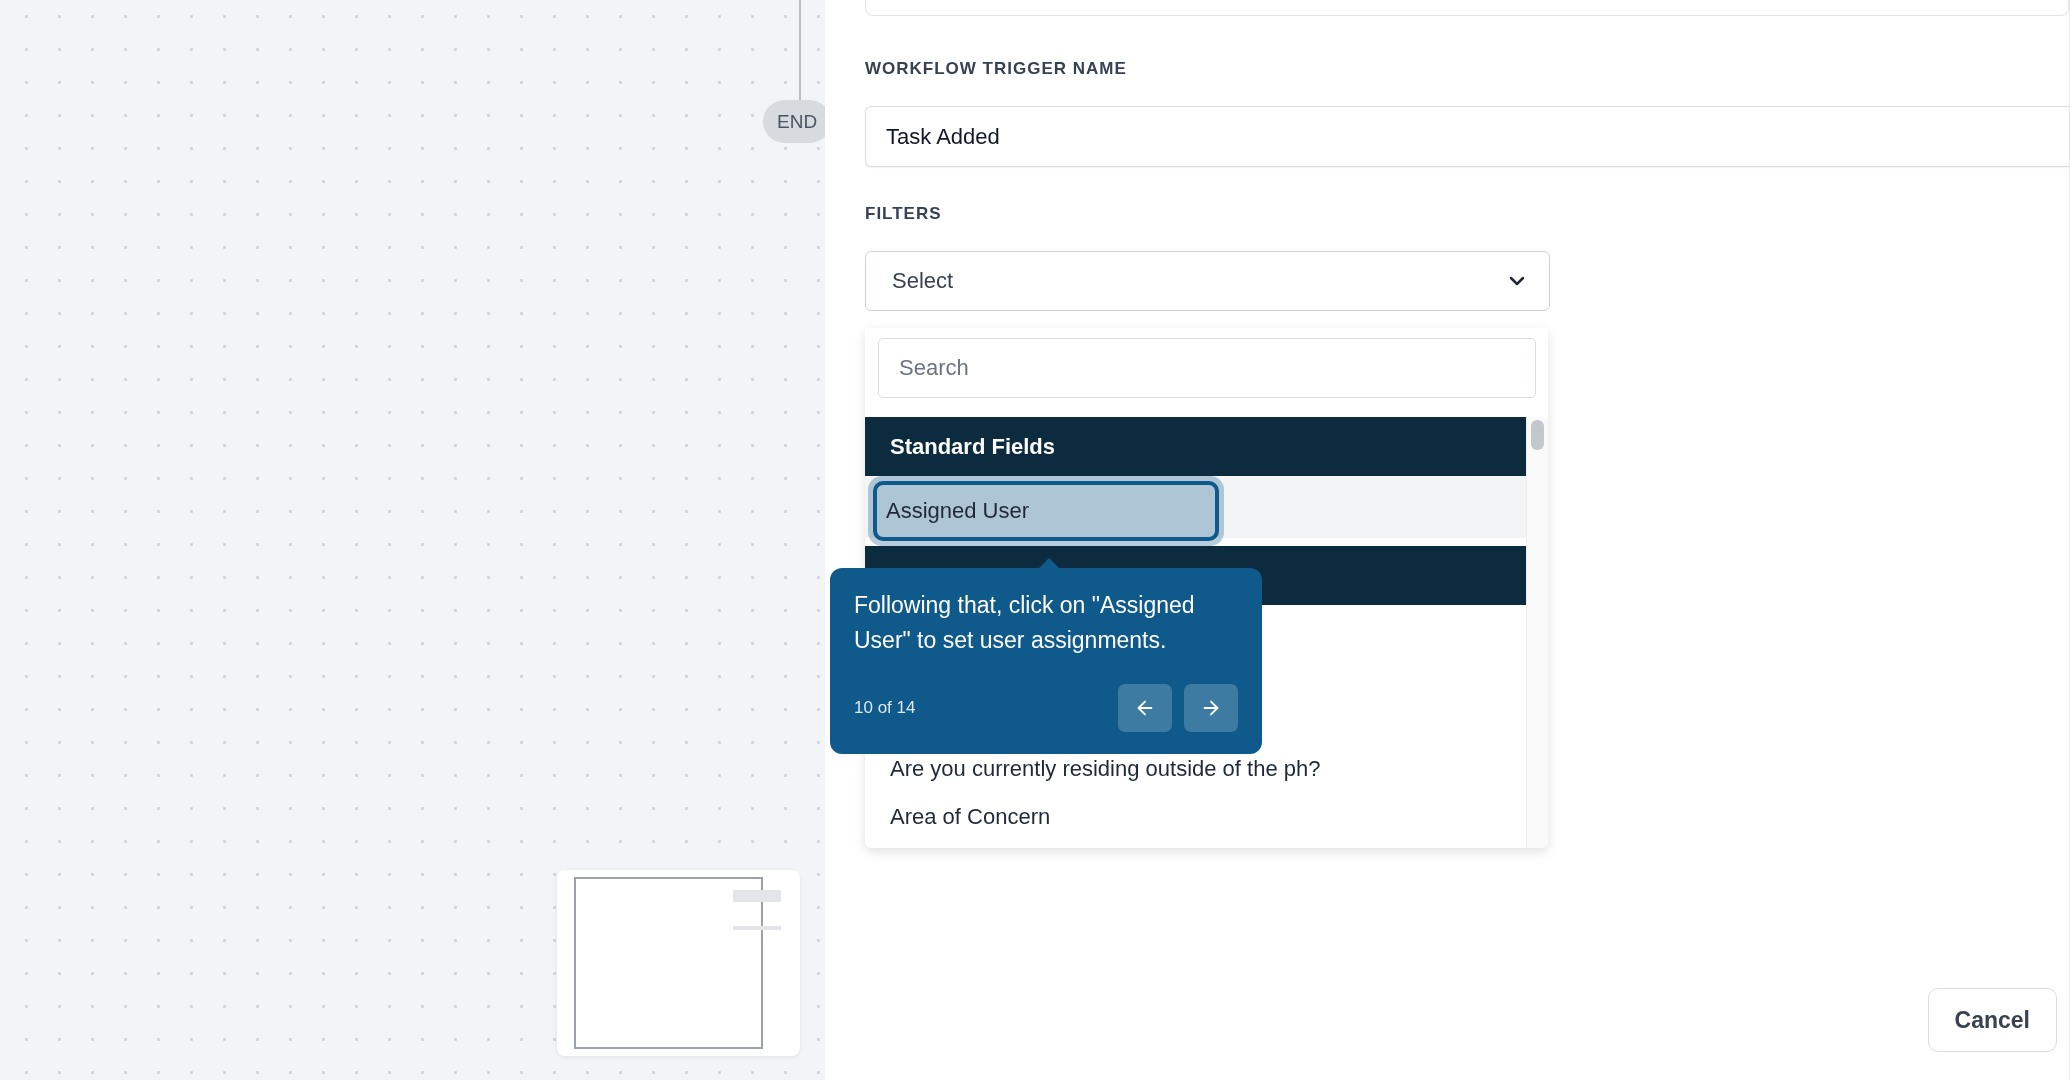 This screenshot has height=1080, width=2070. I want to click on cancel-button: Cancel, so click(1992, 1020).